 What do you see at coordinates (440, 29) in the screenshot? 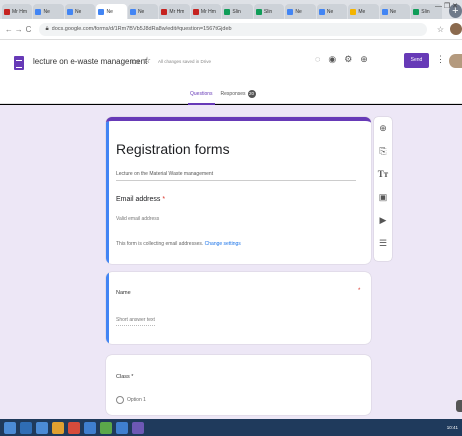
I see `bookmark-star-icon: ☆` at bounding box center [440, 29].